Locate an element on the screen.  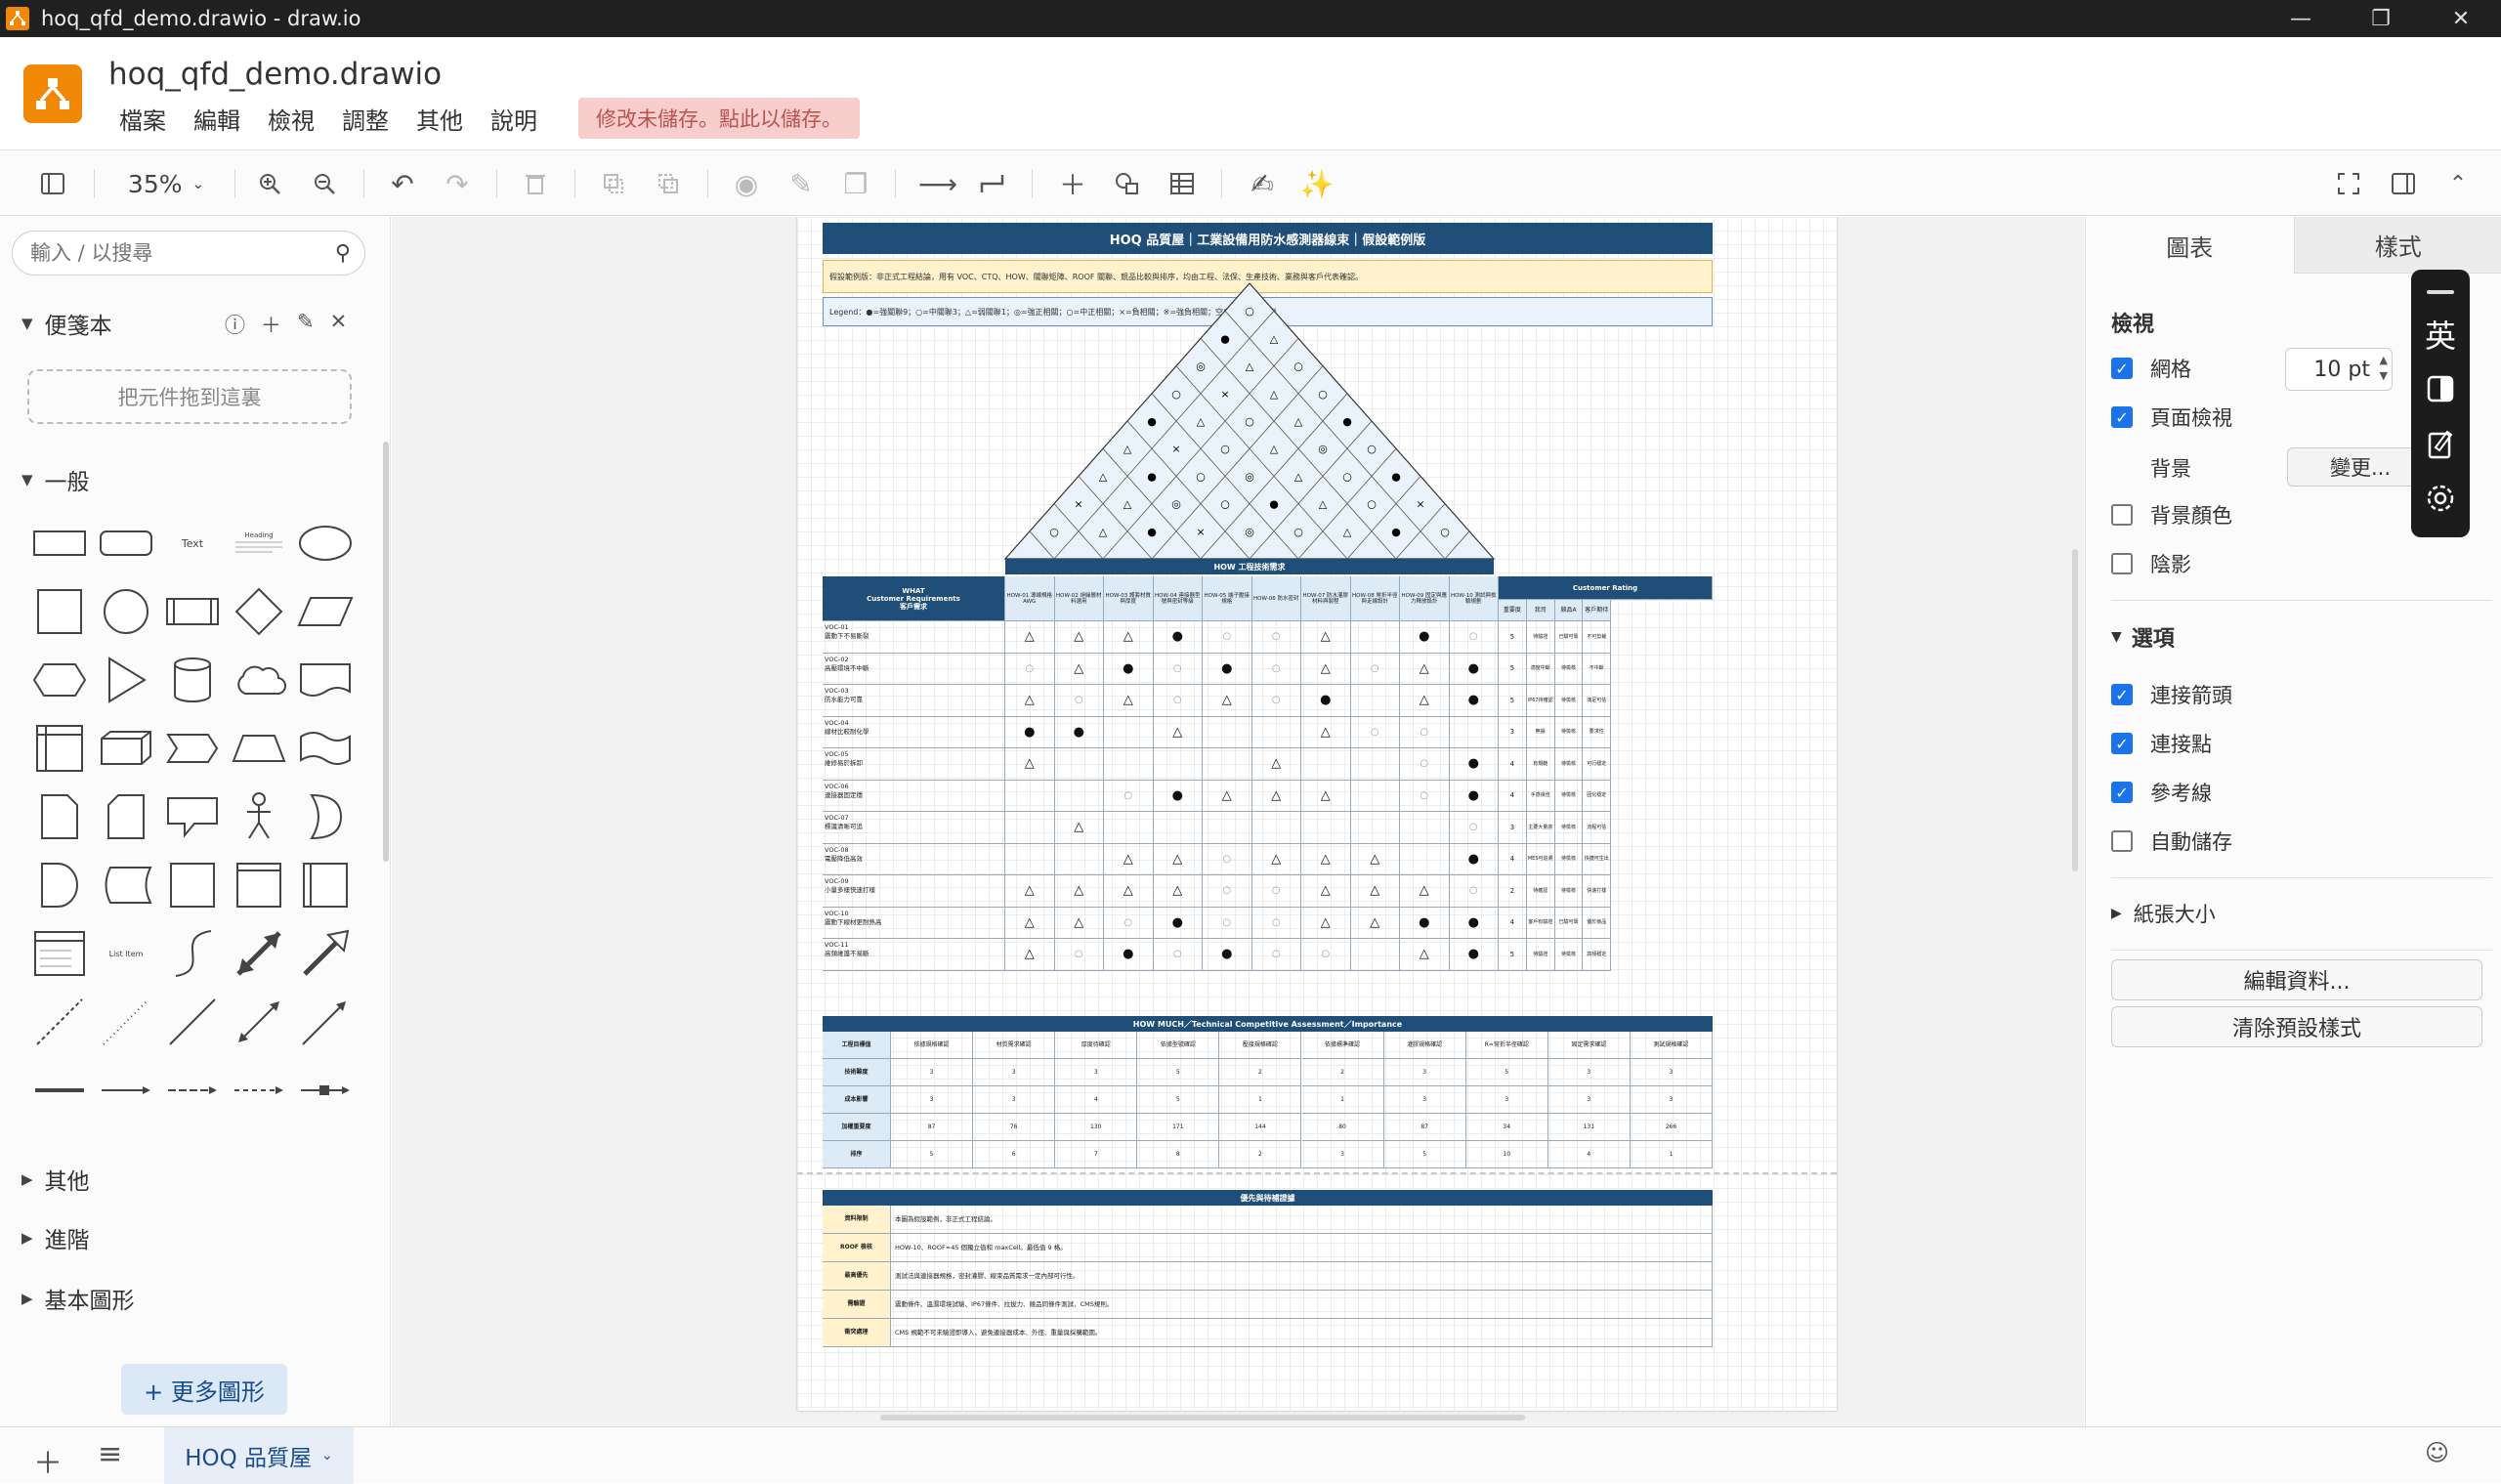
howmuch-cell: 10 is located at coordinates (1507, 1154).